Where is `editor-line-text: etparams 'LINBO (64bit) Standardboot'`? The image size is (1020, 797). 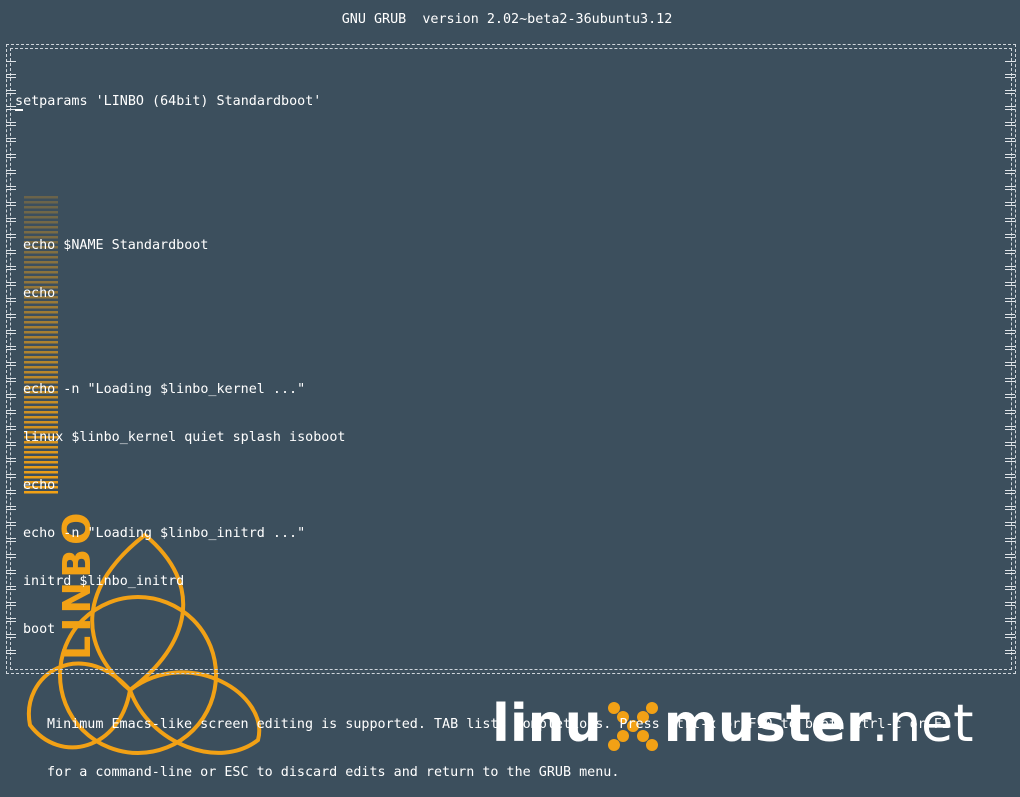 editor-line-text: etparams 'LINBO (64bit) Standardboot' is located at coordinates (172, 101).